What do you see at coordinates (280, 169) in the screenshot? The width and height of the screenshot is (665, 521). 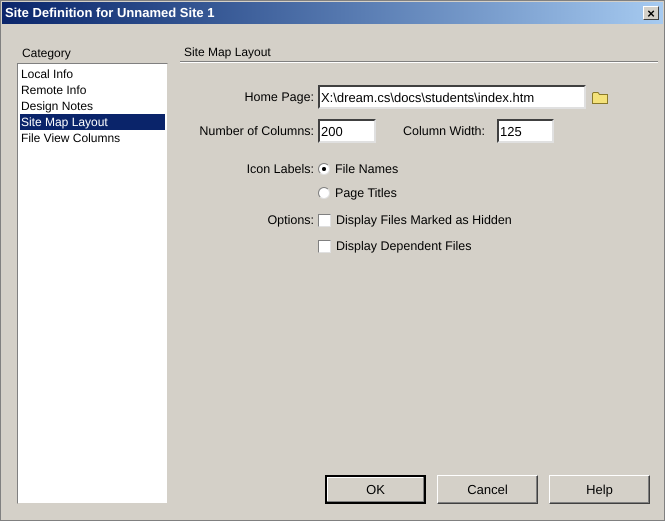 I see `field-label: Icon Labels:` at bounding box center [280, 169].